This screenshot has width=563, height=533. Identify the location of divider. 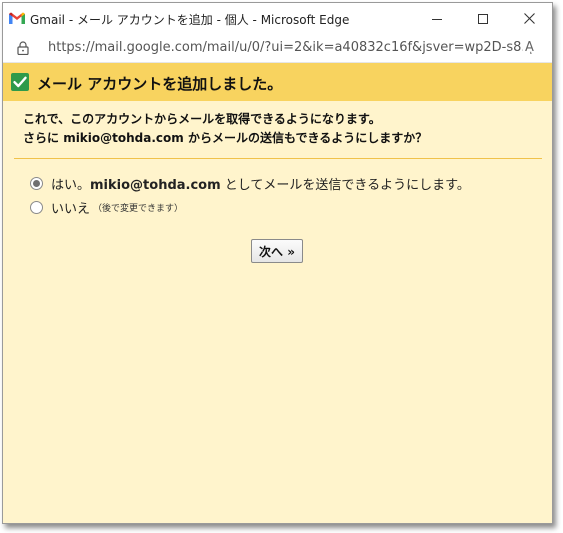
(278, 158).